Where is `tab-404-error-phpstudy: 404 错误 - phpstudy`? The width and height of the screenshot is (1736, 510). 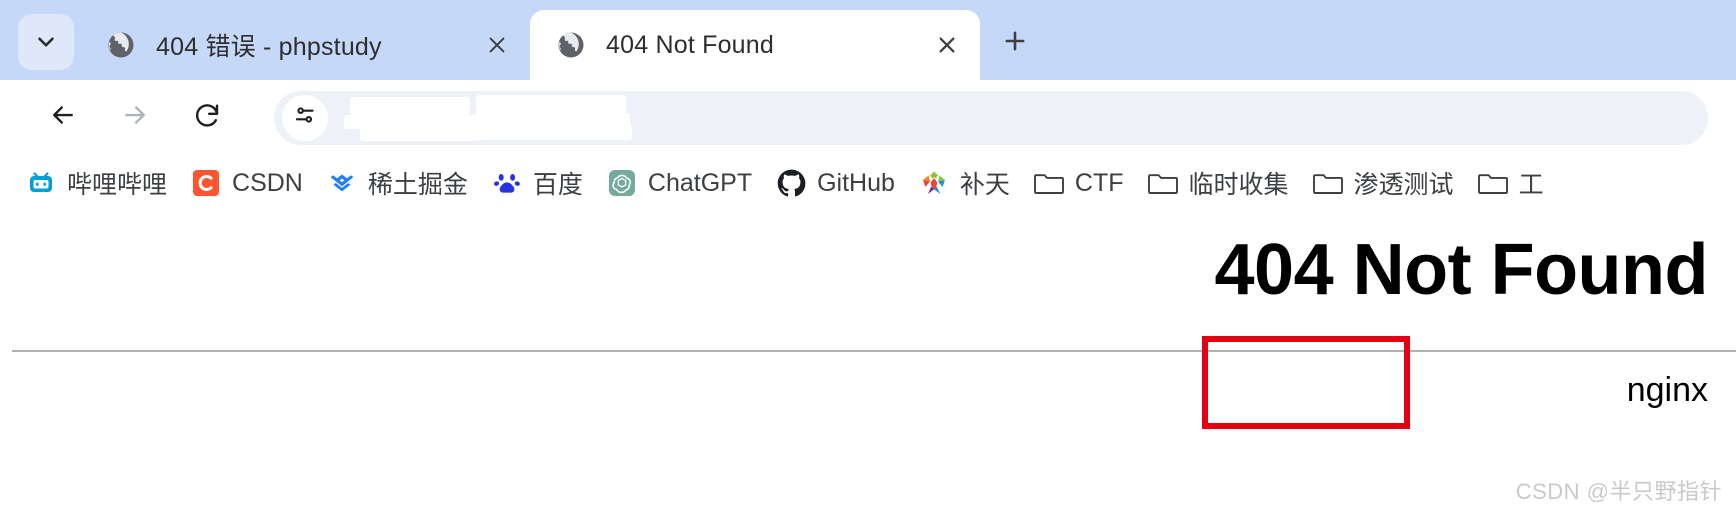 tab-404-error-phpstudy: 404 错误 - phpstudy is located at coordinates (305, 45).